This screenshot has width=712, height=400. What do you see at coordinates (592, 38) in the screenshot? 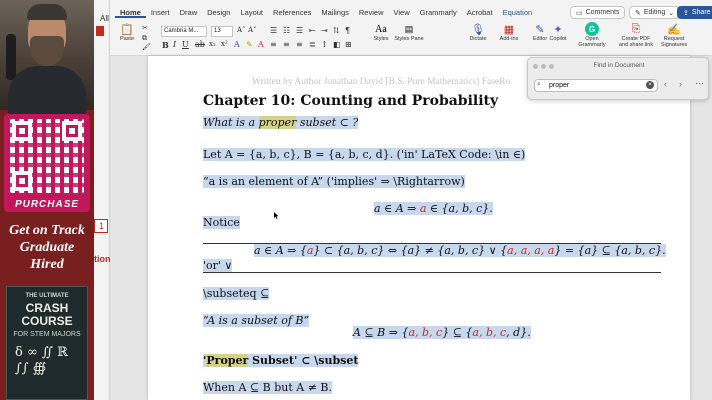
I see `open-grammarly-button: G Open Grammarly` at bounding box center [592, 38].